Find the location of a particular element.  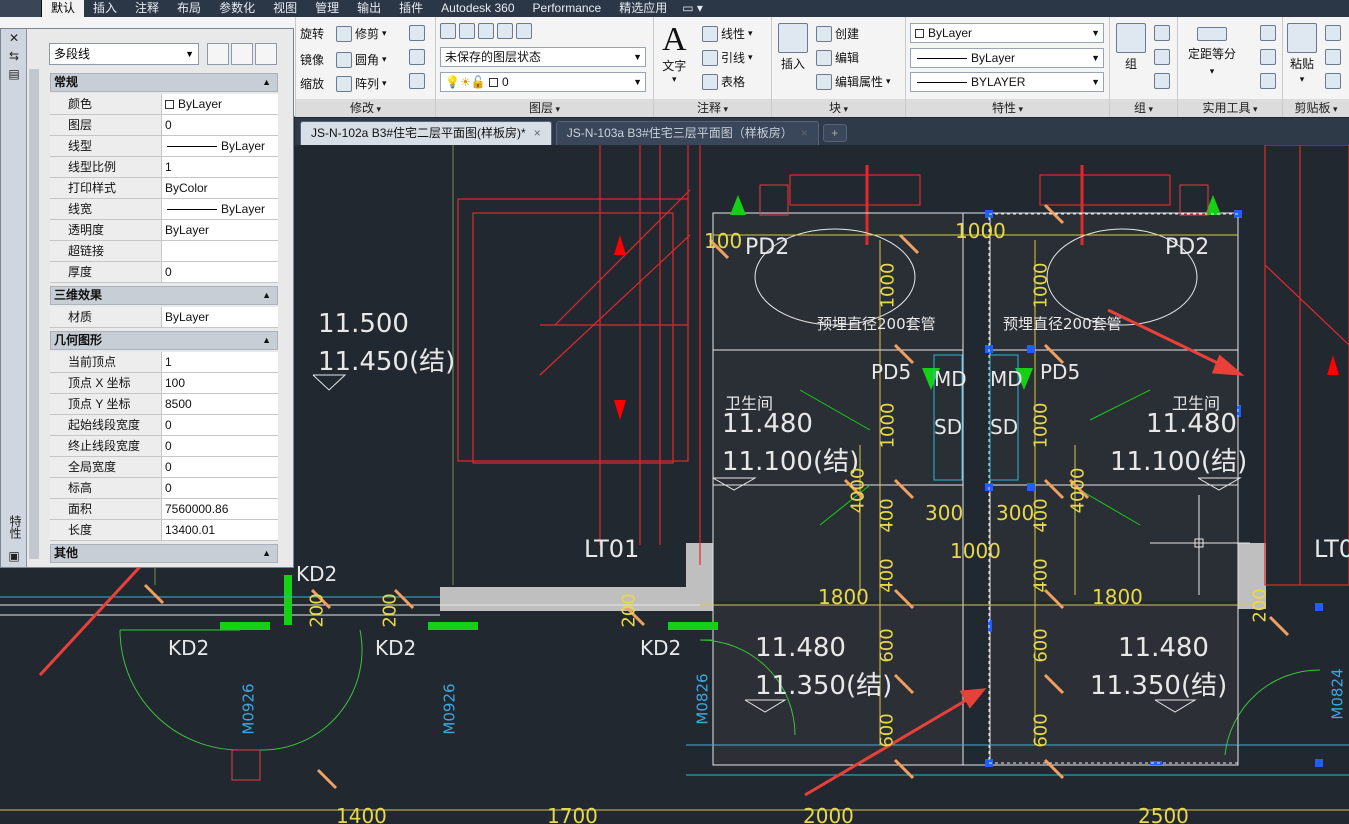

auto-hide-icon: ⇆ is located at coordinates (14, 56).